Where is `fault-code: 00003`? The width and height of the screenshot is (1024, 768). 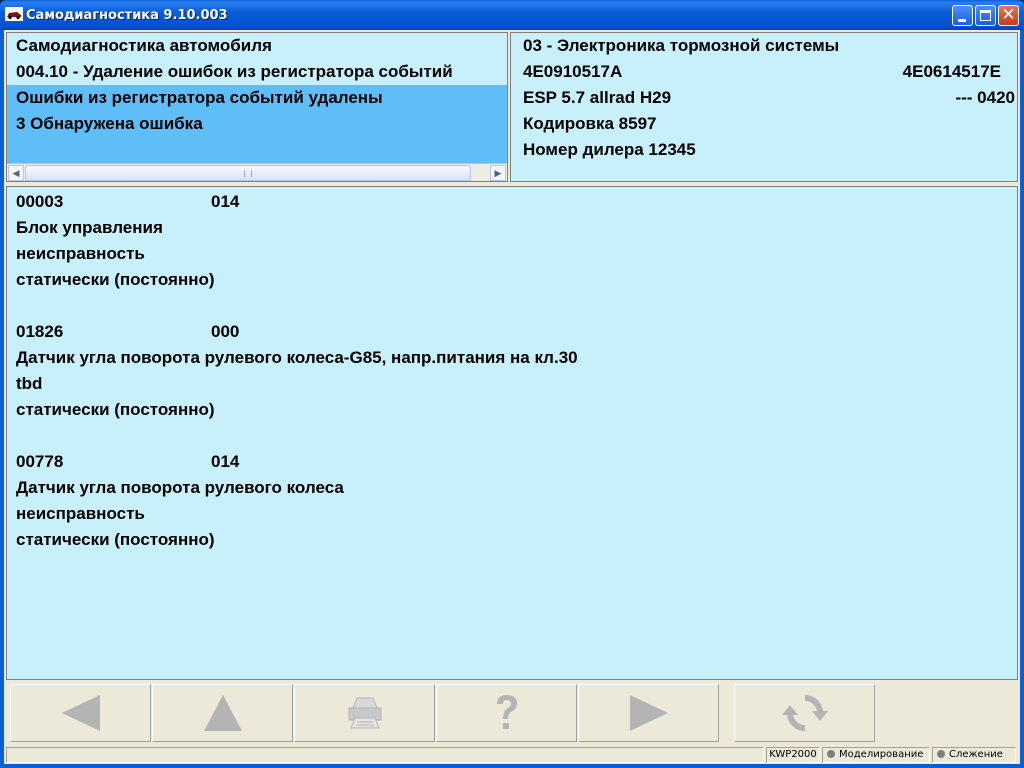 fault-code: 00003 is located at coordinates (40, 201).